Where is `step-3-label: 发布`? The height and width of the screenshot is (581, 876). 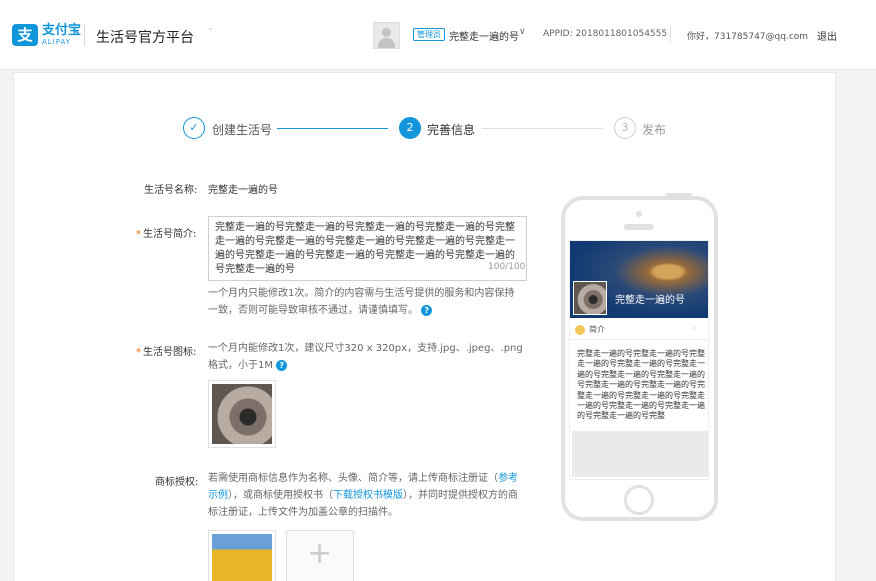
step-3-label: 发布 is located at coordinates (654, 130).